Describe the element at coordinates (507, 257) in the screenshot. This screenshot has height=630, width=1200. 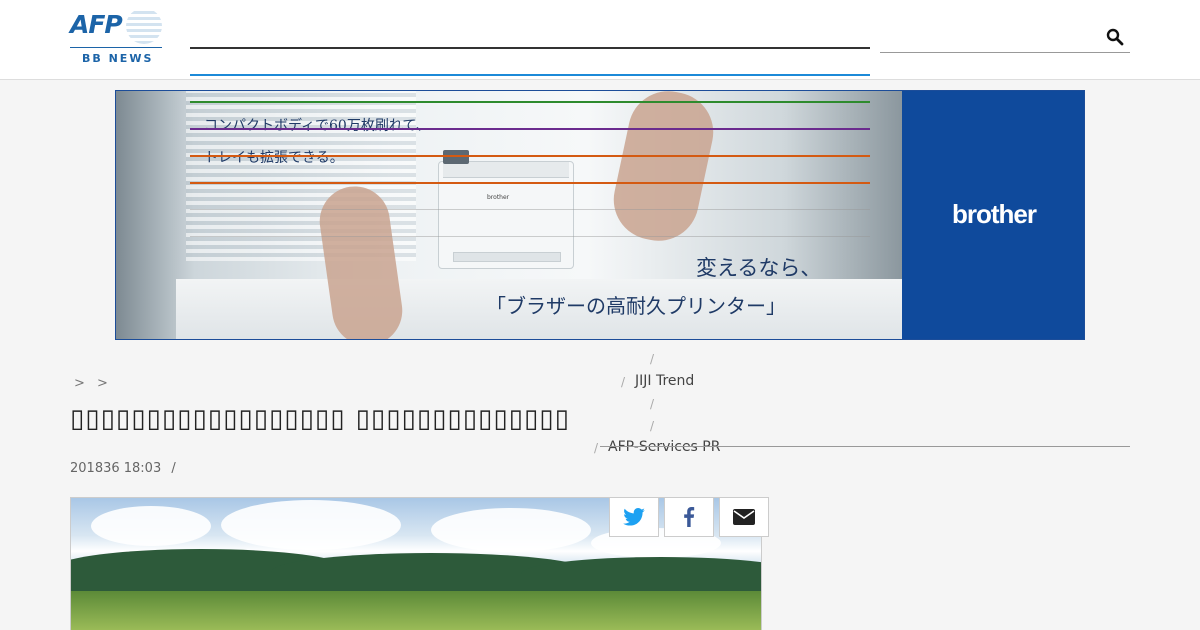
I see `printer-tray` at that location.